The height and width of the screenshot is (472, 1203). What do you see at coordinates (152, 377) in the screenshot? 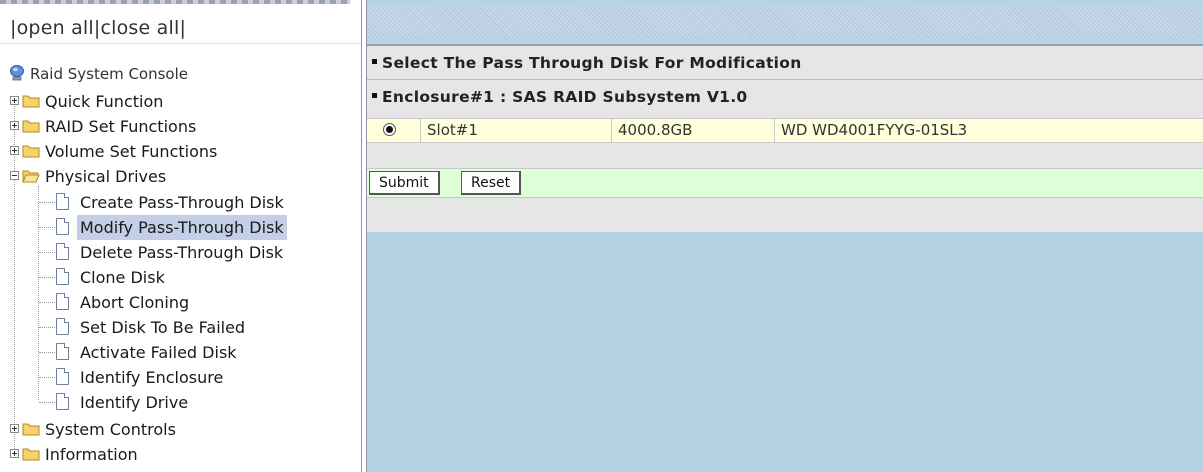
I see `tree-item-label: Identify Enclosure` at bounding box center [152, 377].